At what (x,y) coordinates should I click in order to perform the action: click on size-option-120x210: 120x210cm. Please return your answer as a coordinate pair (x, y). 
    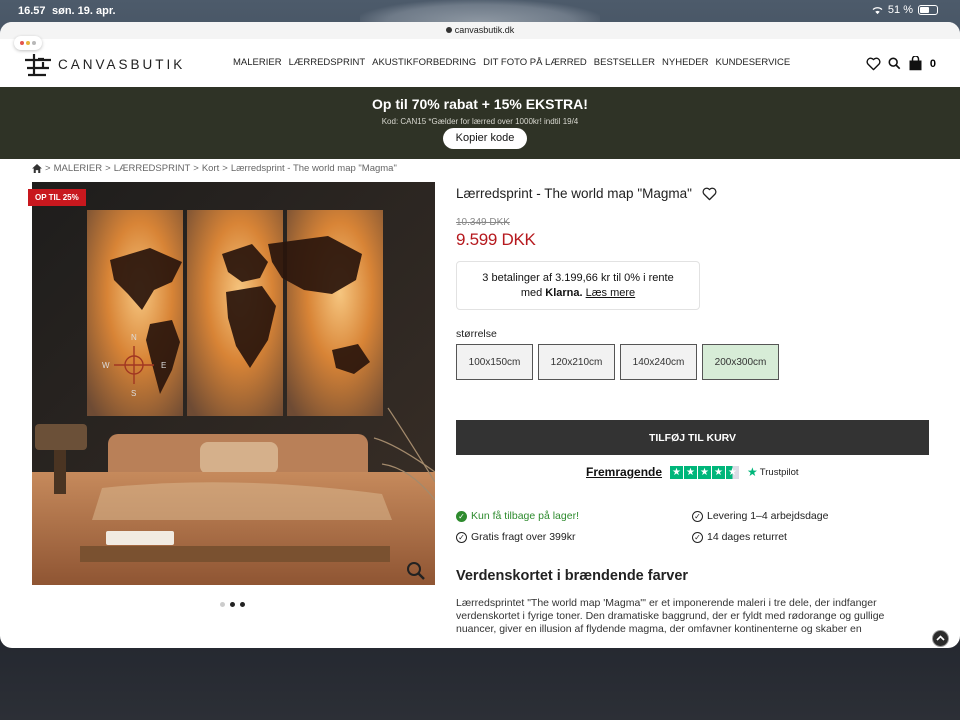
    Looking at the image, I should click on (576, 362).